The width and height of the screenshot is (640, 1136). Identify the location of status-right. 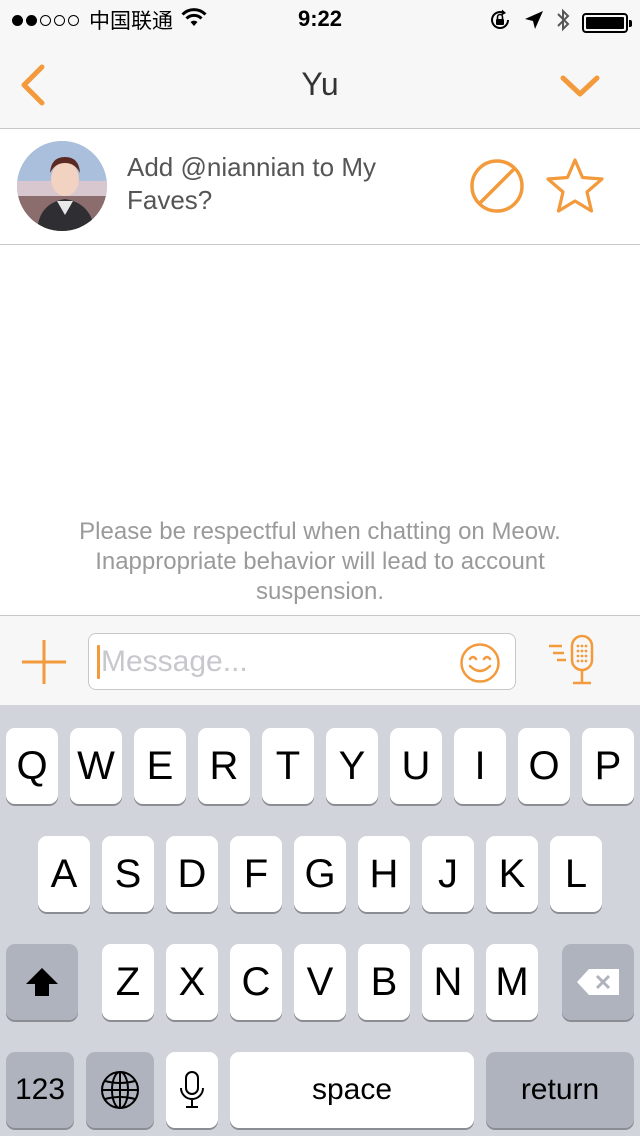
(560, 22).